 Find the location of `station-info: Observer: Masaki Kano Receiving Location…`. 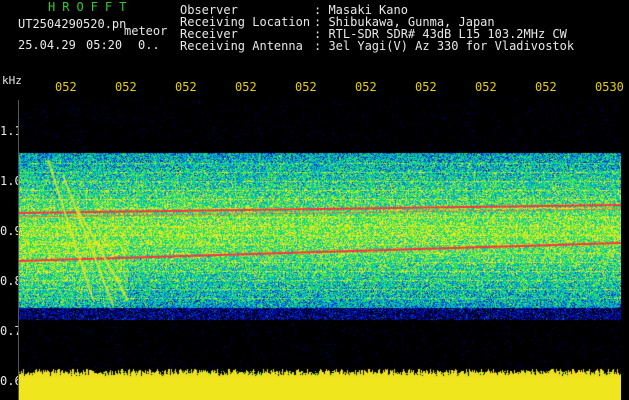

station-info: Observer: Masaki Kano Receiving Location… is located at coordinates (377, 28).